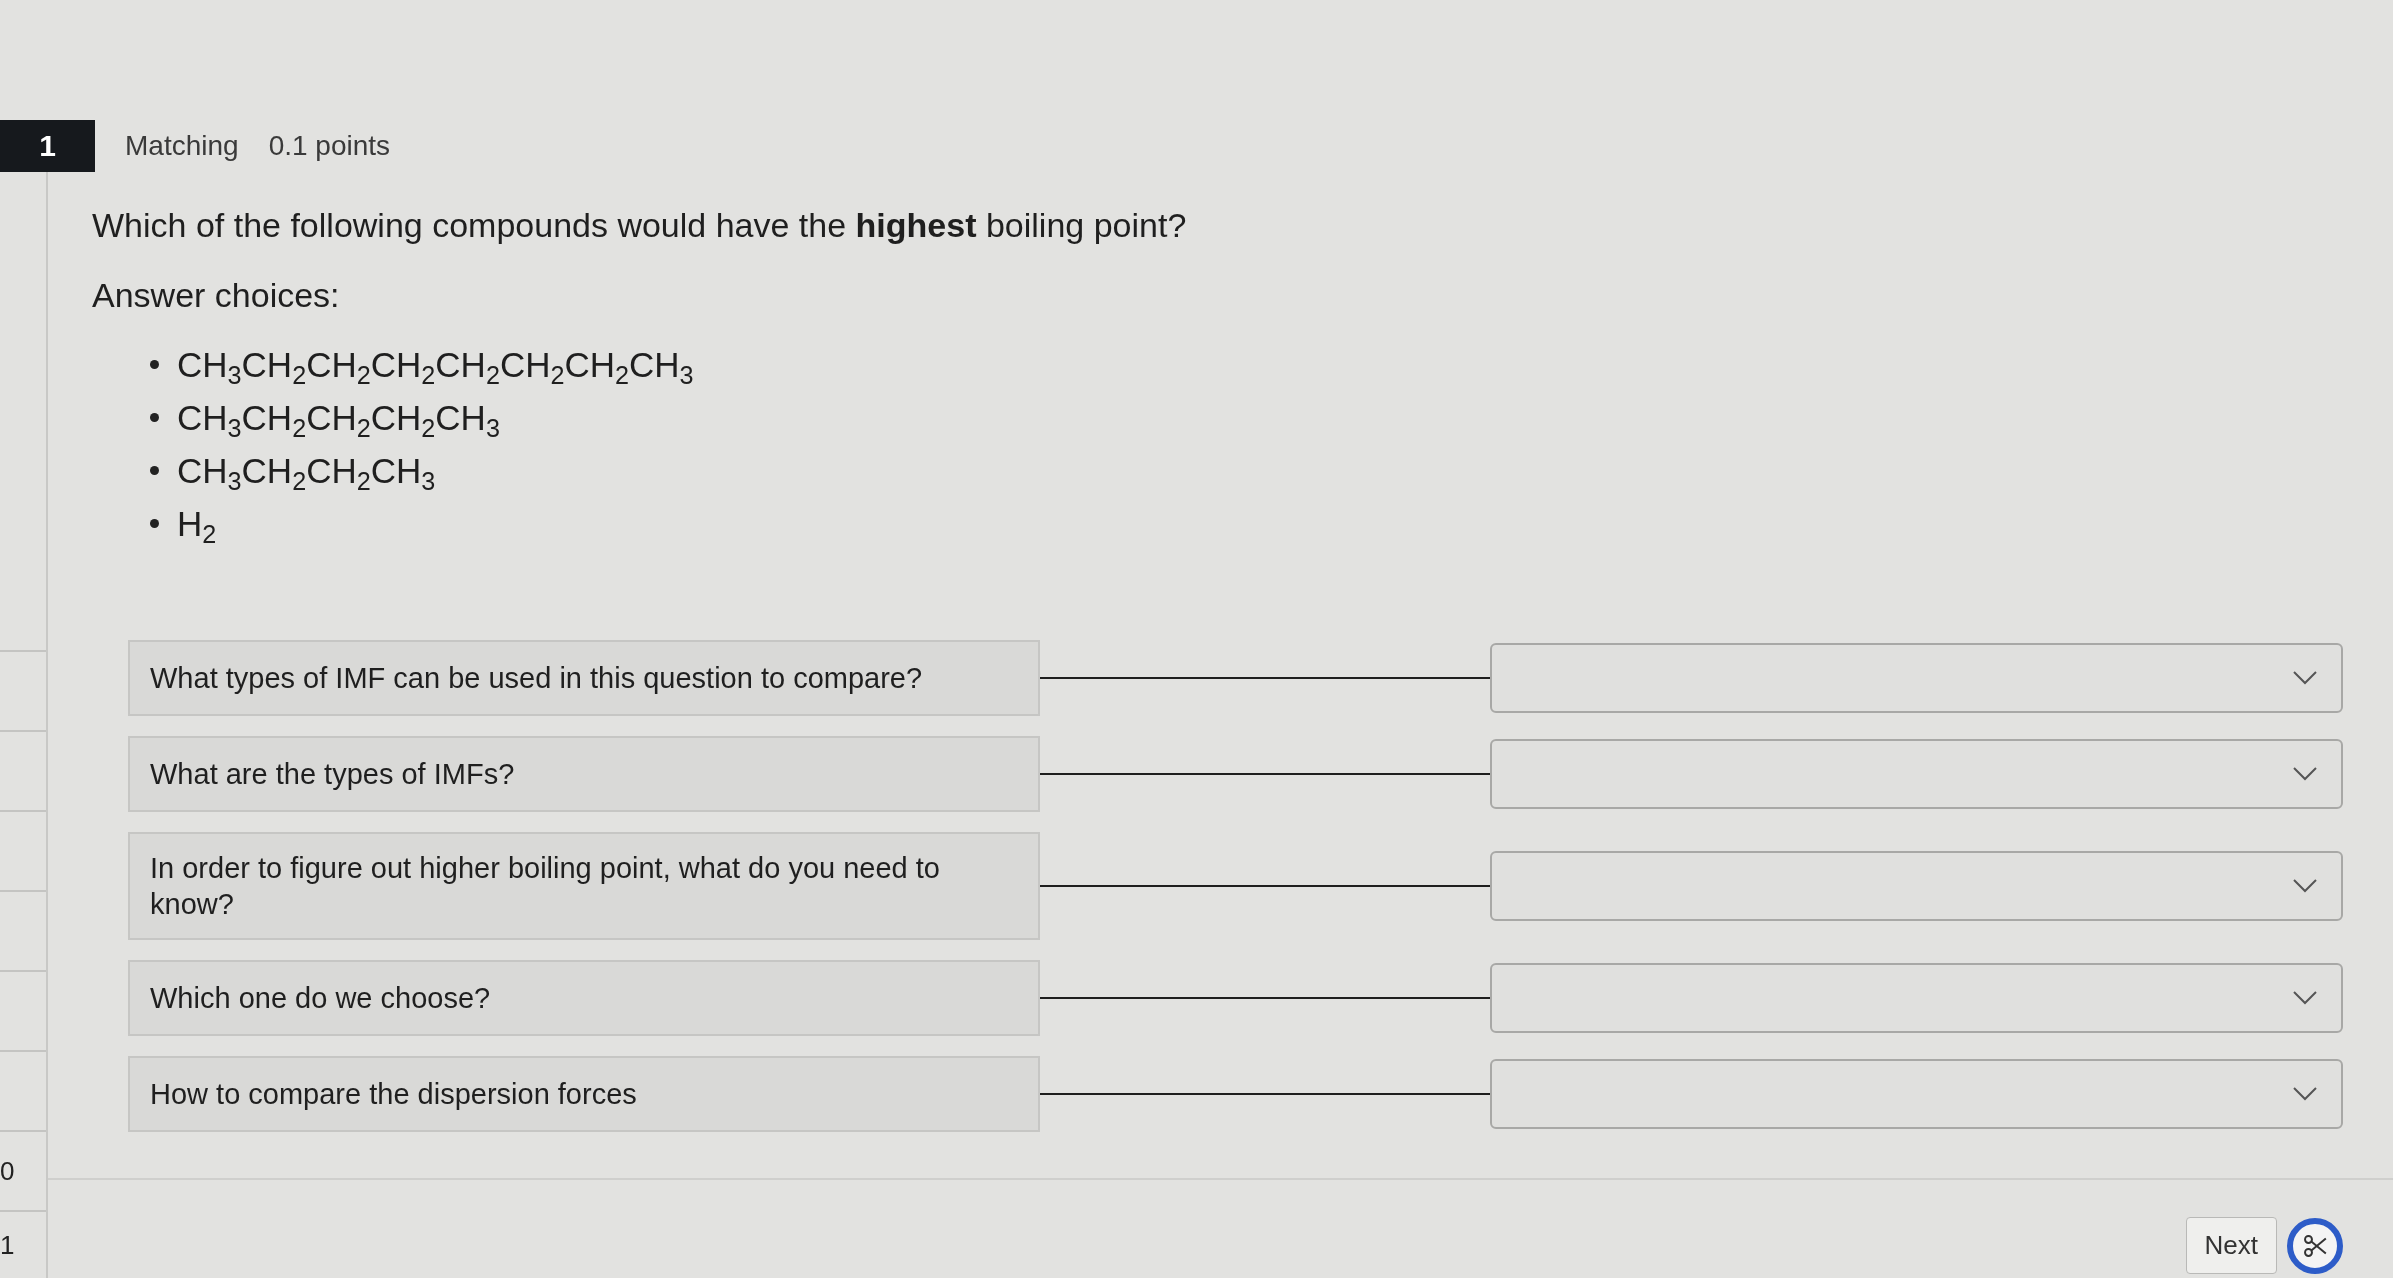  Describe the element at coordinates (182, 146) in the screenshot. I see `question-type: Matching` at that location.